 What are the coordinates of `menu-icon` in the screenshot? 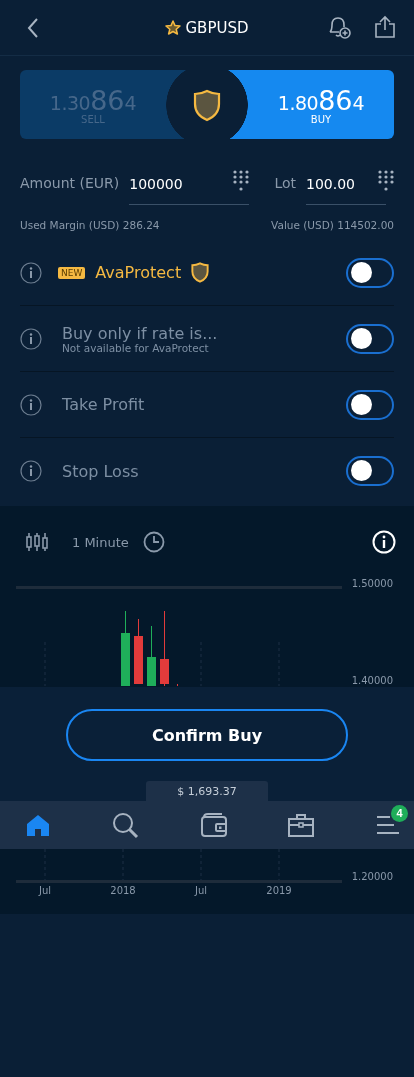 It's located at (388, 825).